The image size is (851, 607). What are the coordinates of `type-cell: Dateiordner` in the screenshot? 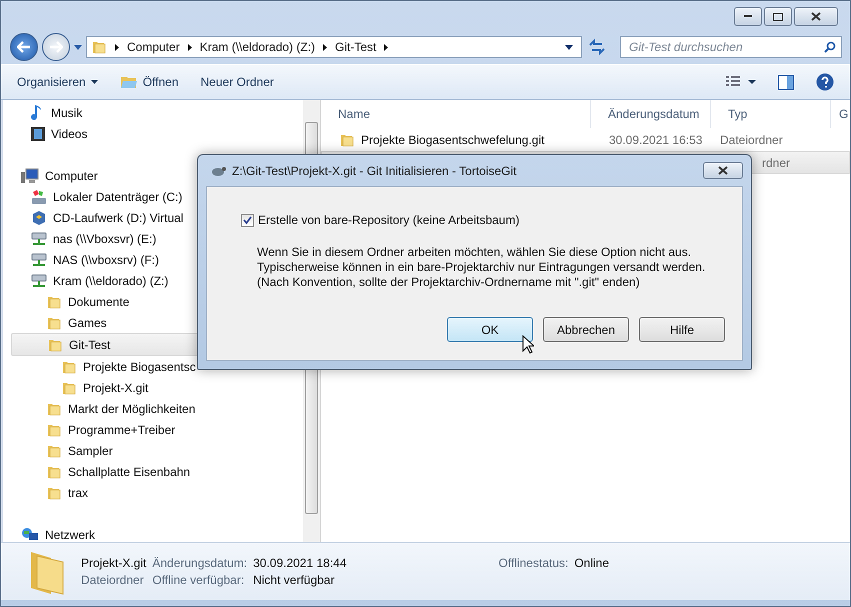 It's located at (751, 139).